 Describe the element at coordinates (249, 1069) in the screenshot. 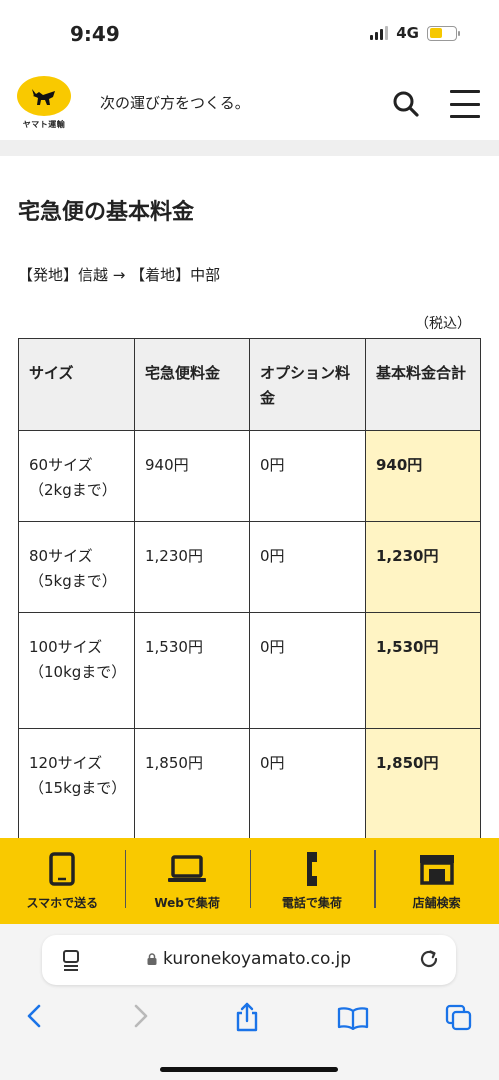

I see `home-indicator` at that location.